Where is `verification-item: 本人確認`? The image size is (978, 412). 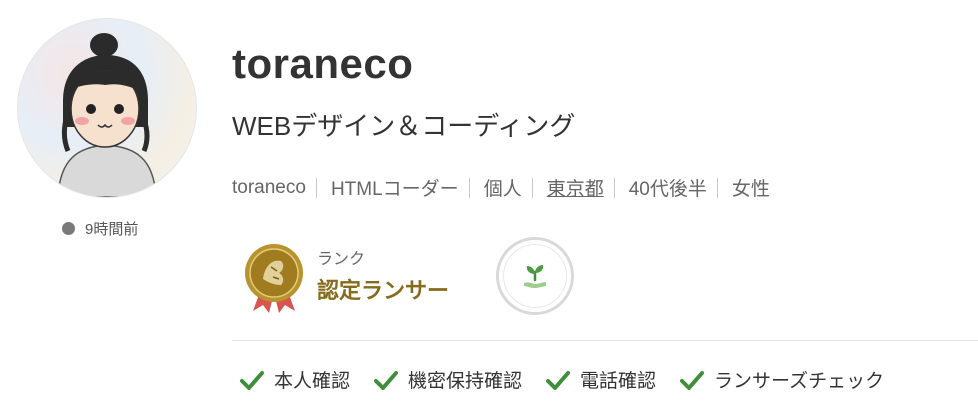
verification-item: 本人確認 is located at coordinates (295, 379).